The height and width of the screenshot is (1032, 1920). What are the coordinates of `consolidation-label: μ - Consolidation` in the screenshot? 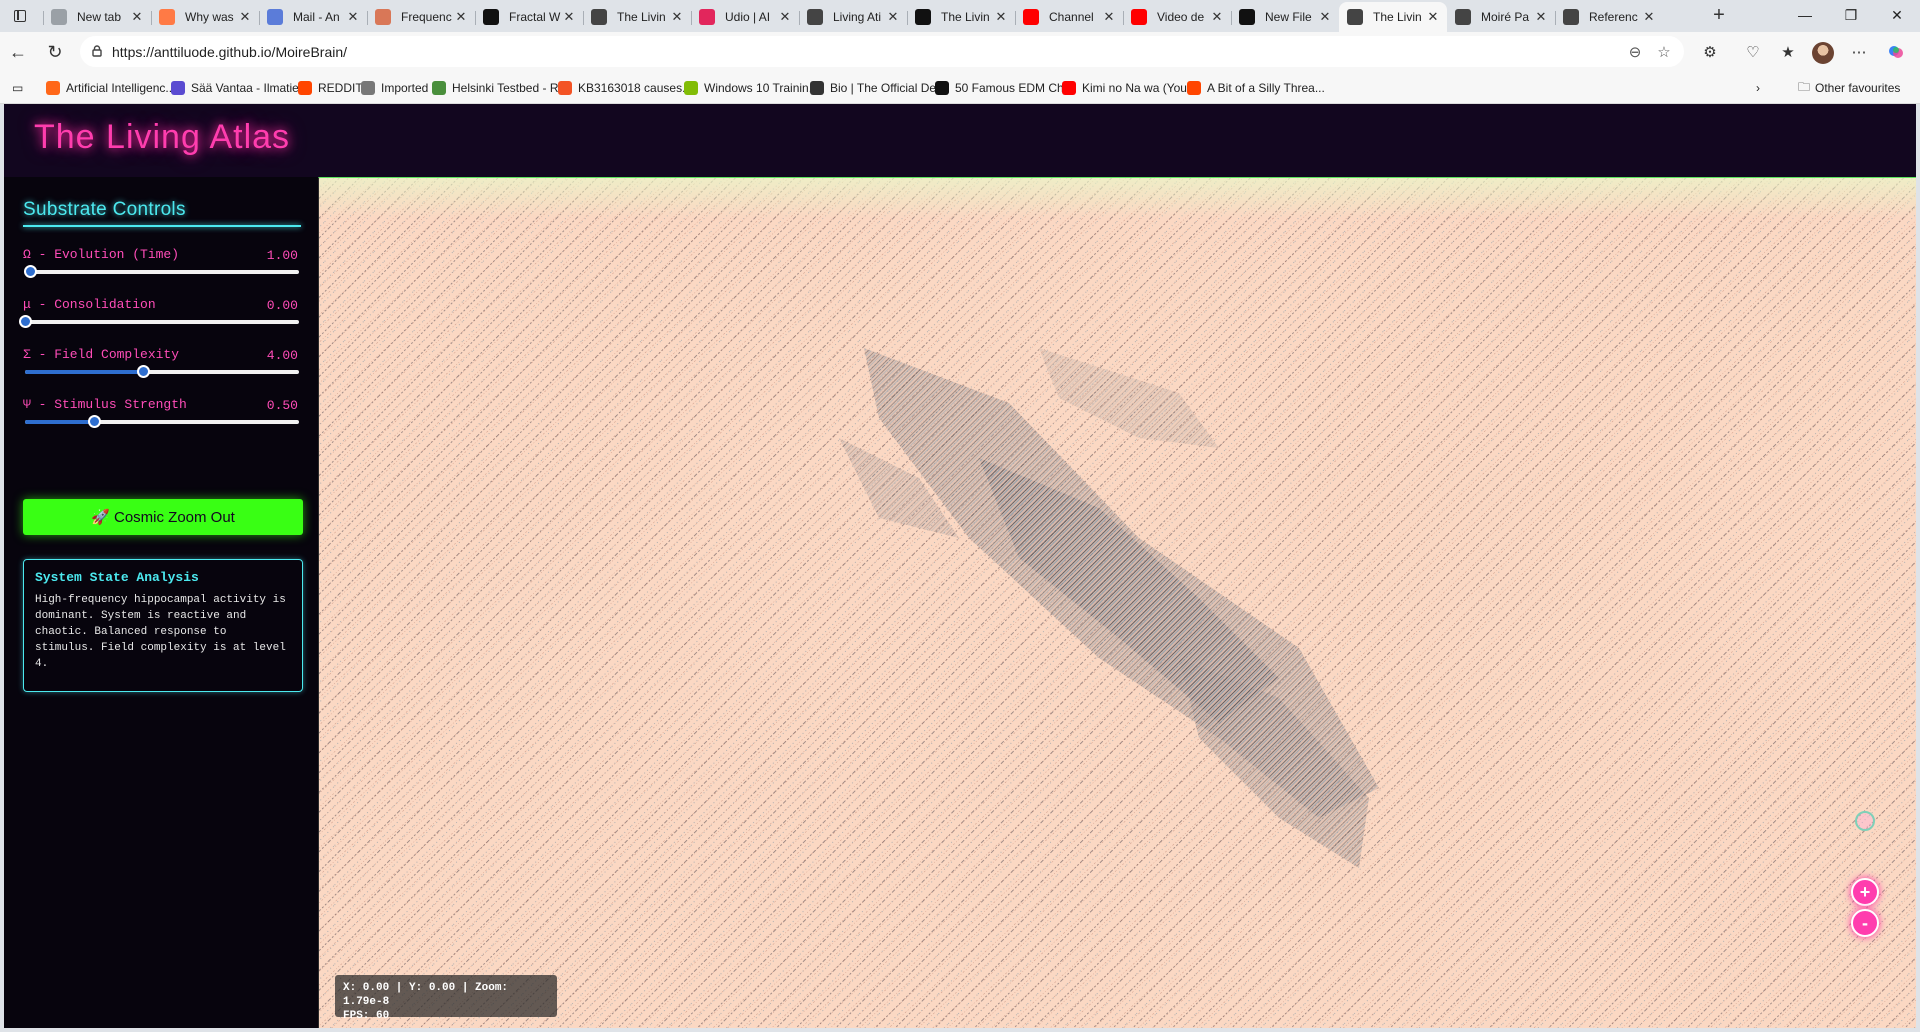 It's located at (89, 304).